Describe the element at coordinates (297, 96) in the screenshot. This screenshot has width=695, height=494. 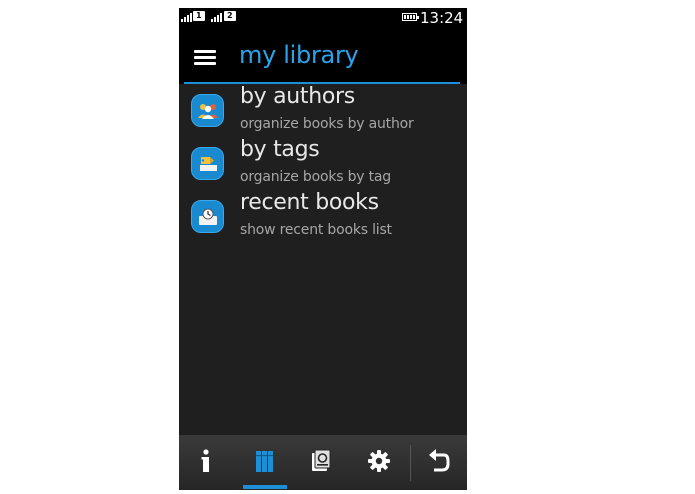
I see `menu-item-title: by authors` at that location.